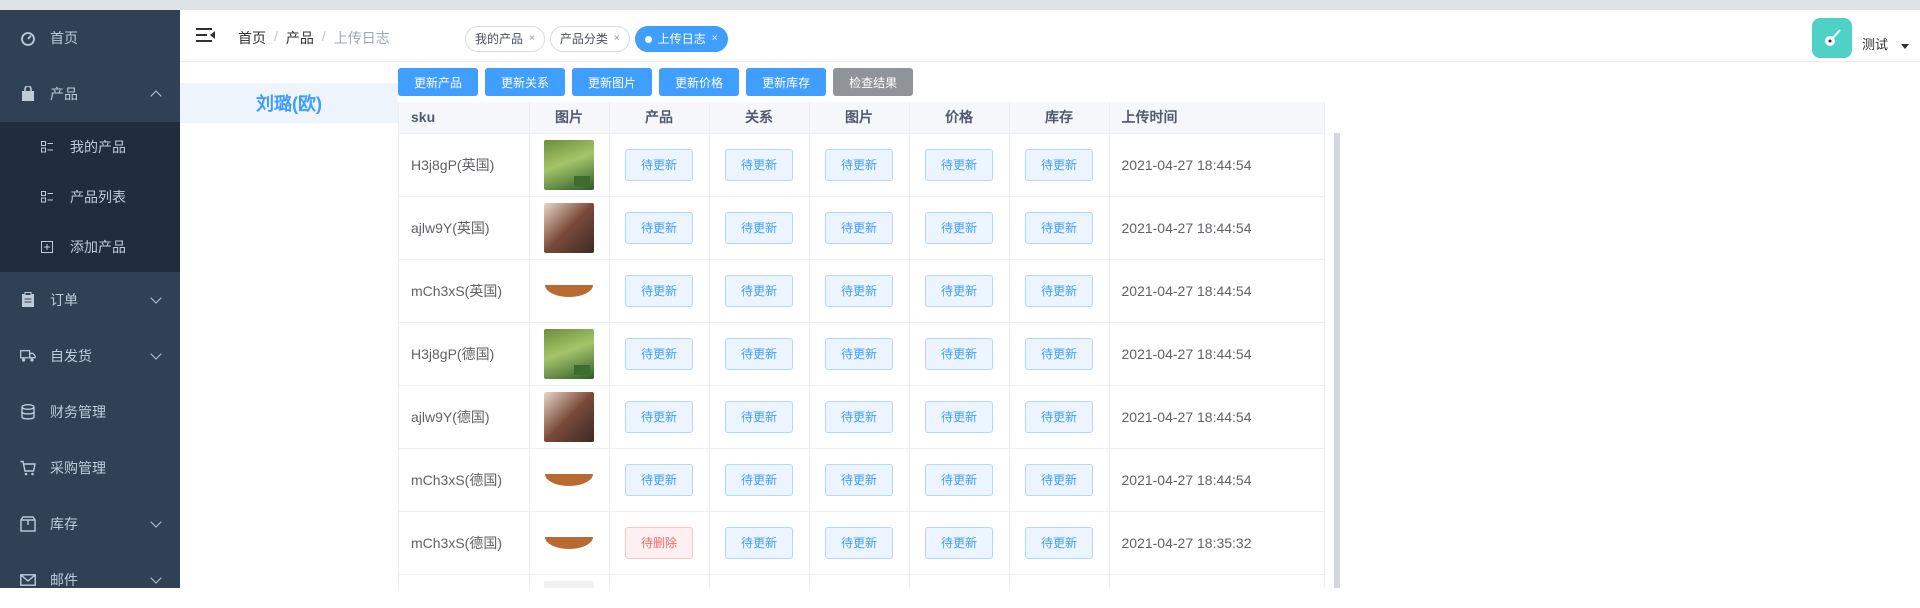  I want to click on tags-view: 我的产品 × 产品分类 × 上传日志 ×, so click(596, 39).